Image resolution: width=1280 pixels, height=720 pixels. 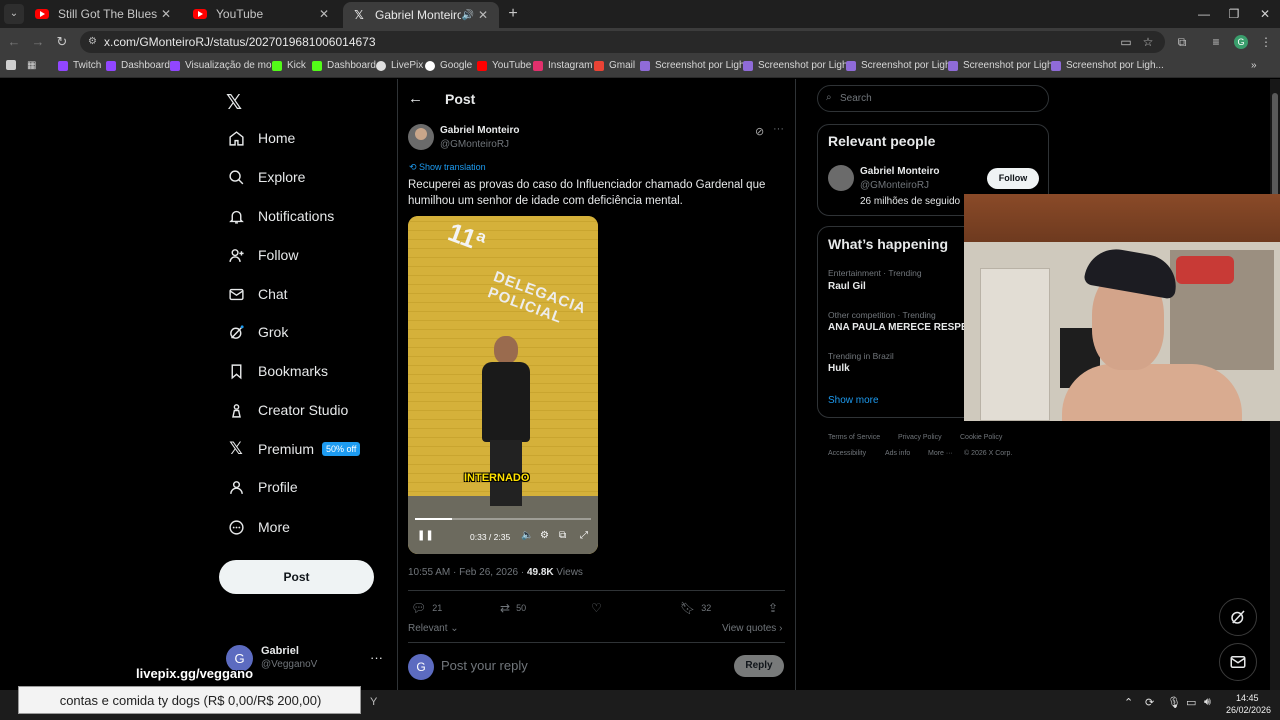 What do you see at coordinates (544, 535) in the screenshot?
I see `settings-icon: ⚙` at bounding box center [544, 535].